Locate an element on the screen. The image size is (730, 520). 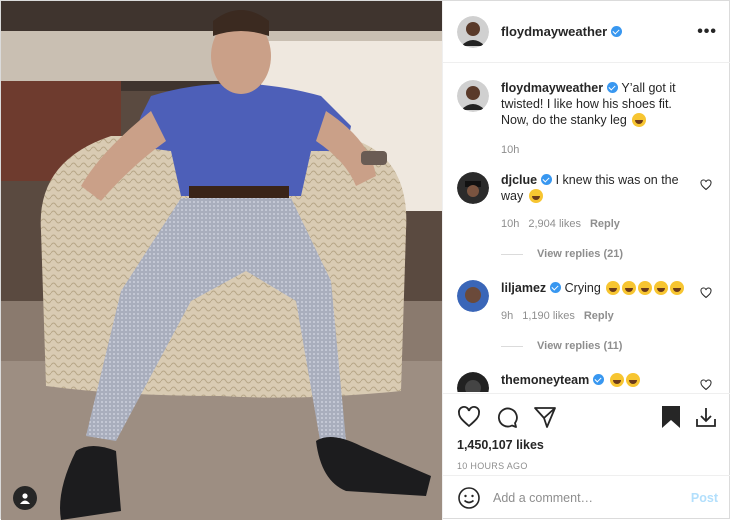
comment-likes: 1,190 likes is located at coordinates (548, 316).